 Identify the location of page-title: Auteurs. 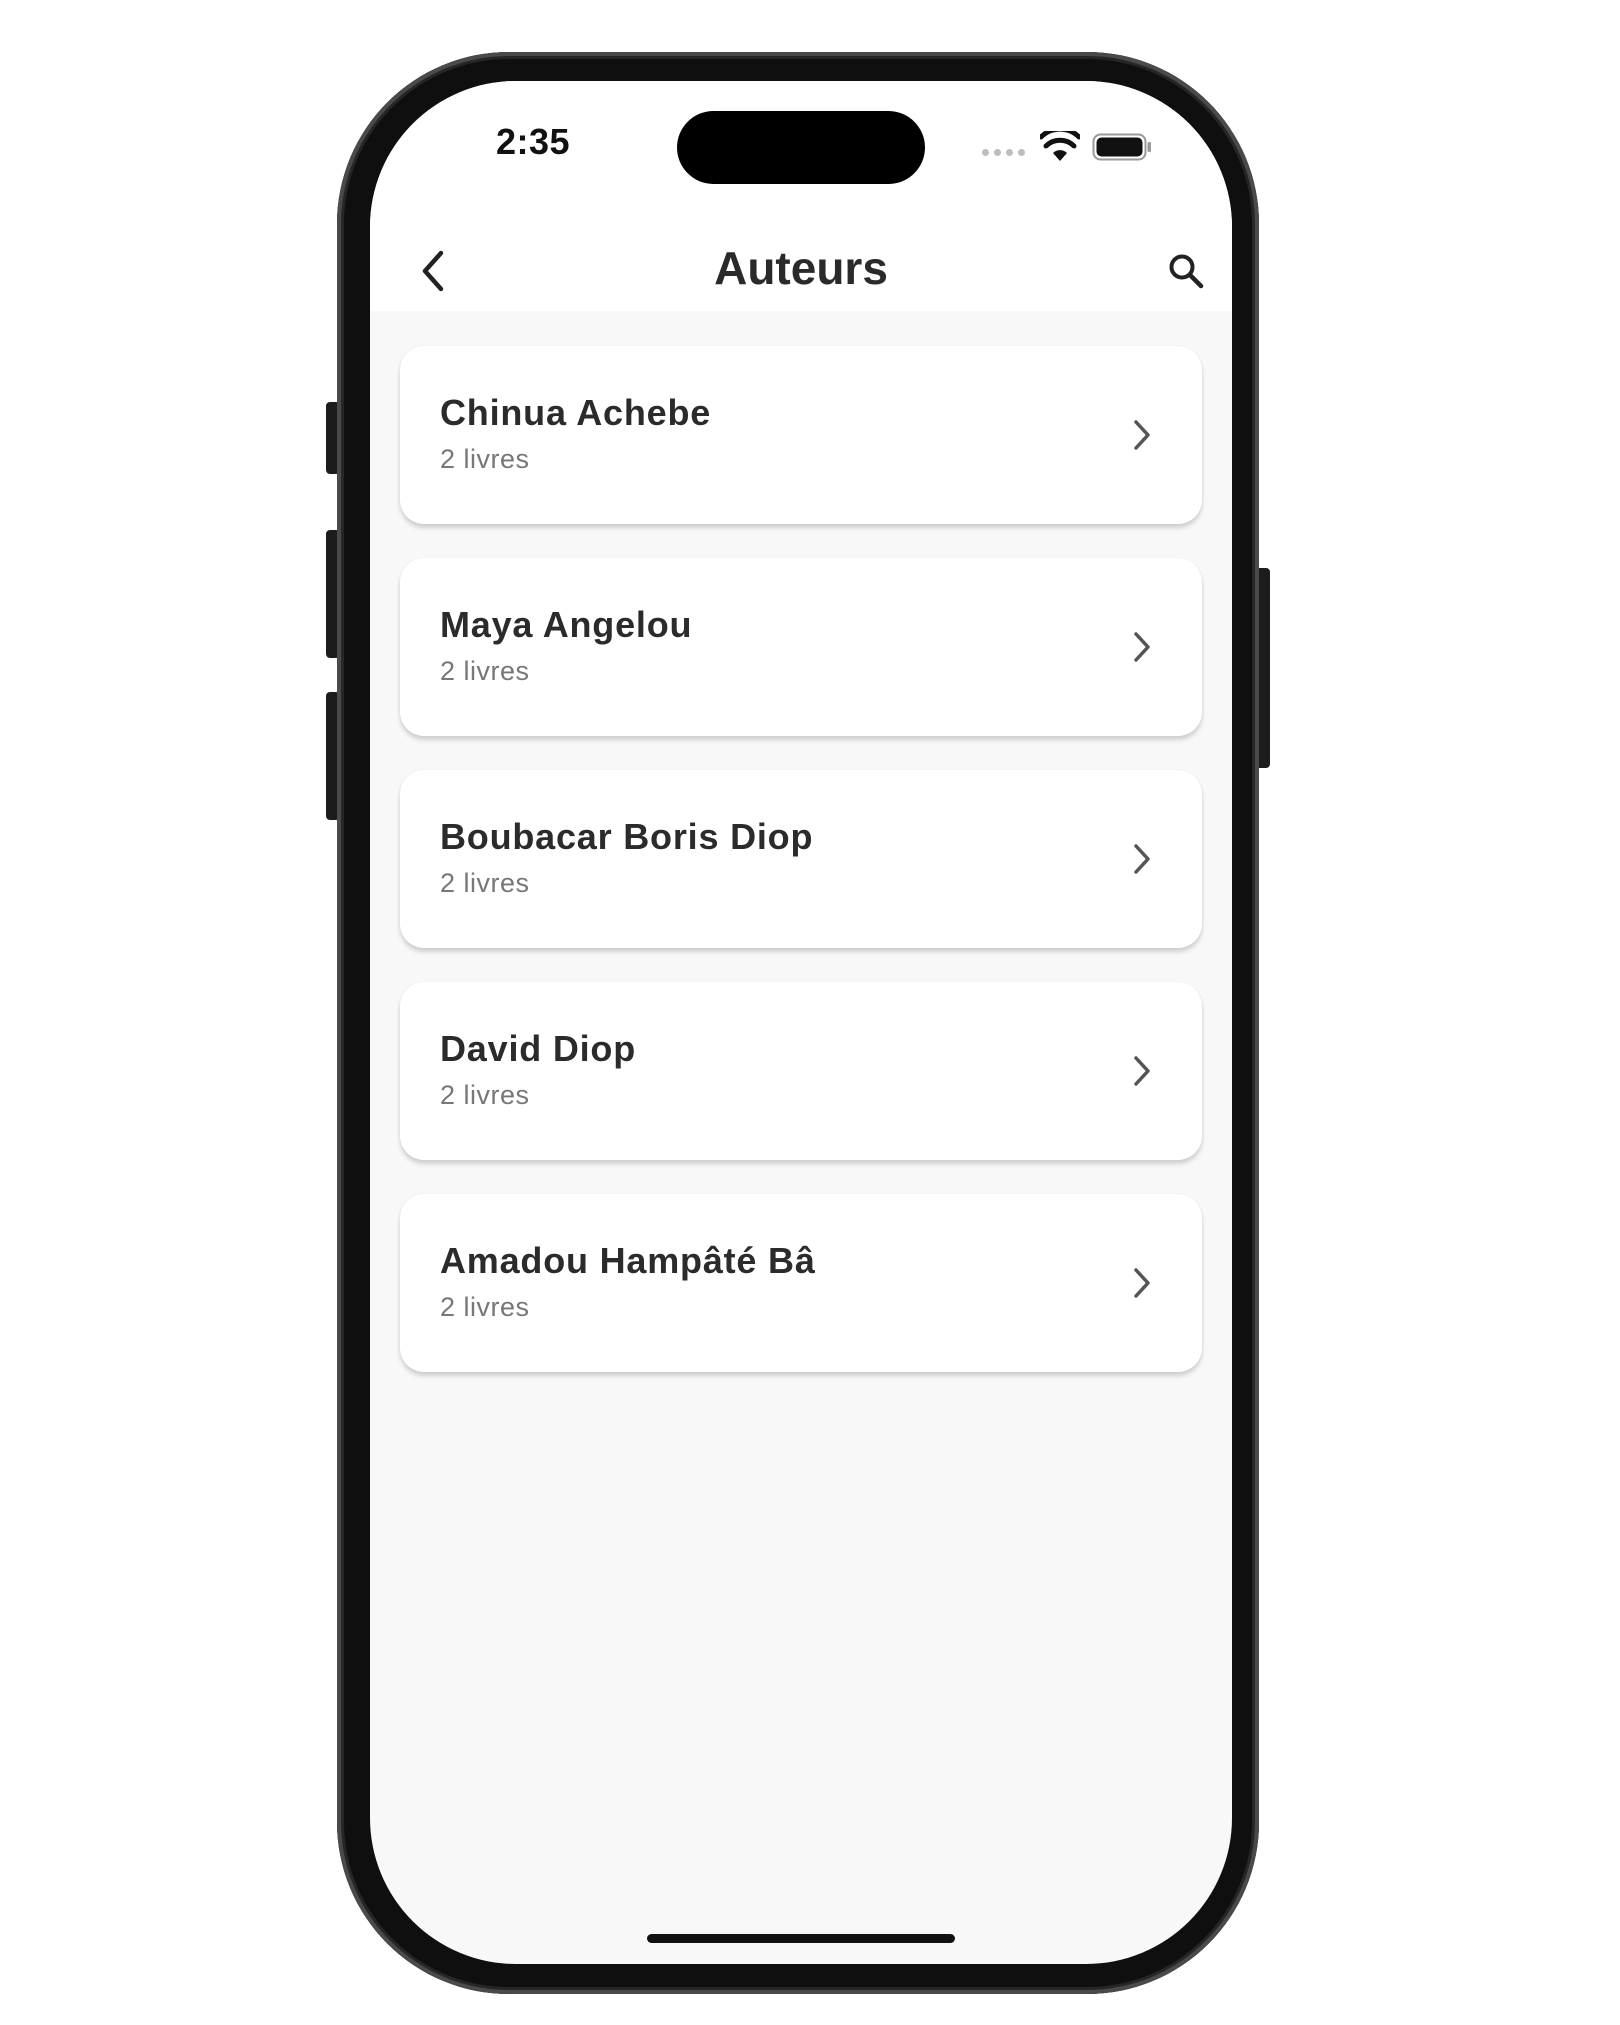
(801, 268).